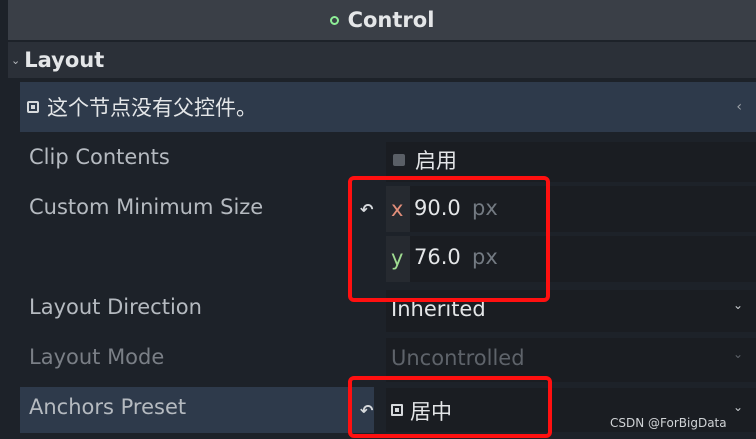  Describe the element at coordinates (152, 108) in the screenshot. I see `notice-text: 这个节点没有父控件。` at that location.